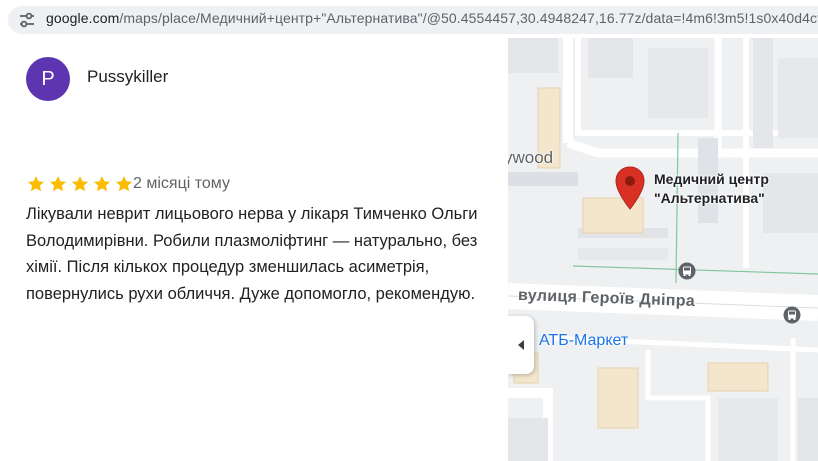  What do you see at coordinates (711, 179) in the screenshot?
I see `poi-label-line1: Медичний центр` at bounding box center [711, 179].